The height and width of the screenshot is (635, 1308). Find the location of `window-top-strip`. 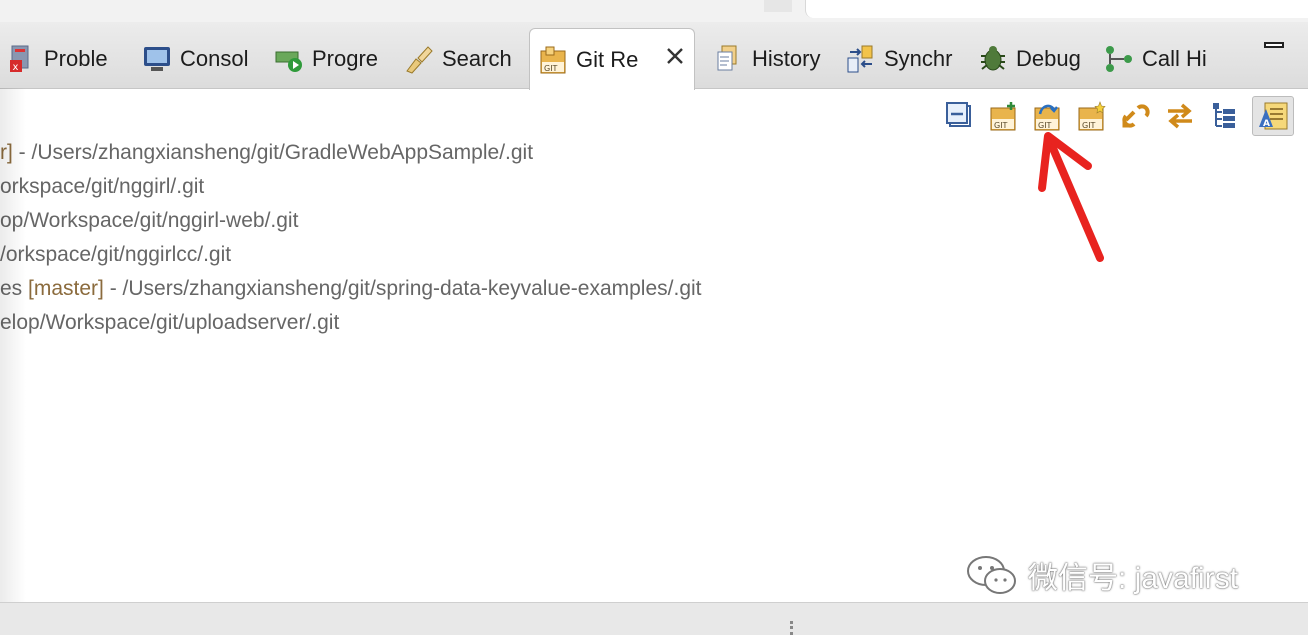

window-top-strip is located at coordinates (654, 11).